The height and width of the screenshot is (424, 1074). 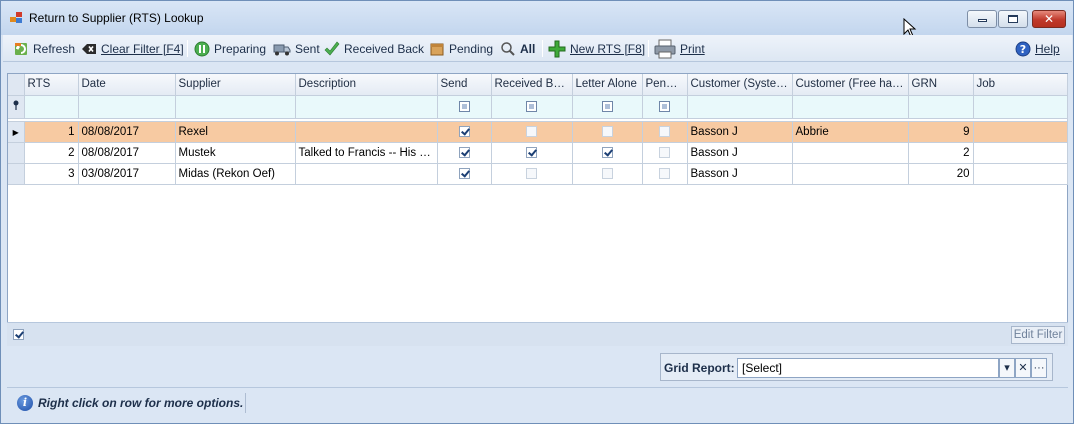 What do you see at coordinates (51, 174) in the screenshot?
I see `cell-rts: 3` at bounding box center [51, 174].